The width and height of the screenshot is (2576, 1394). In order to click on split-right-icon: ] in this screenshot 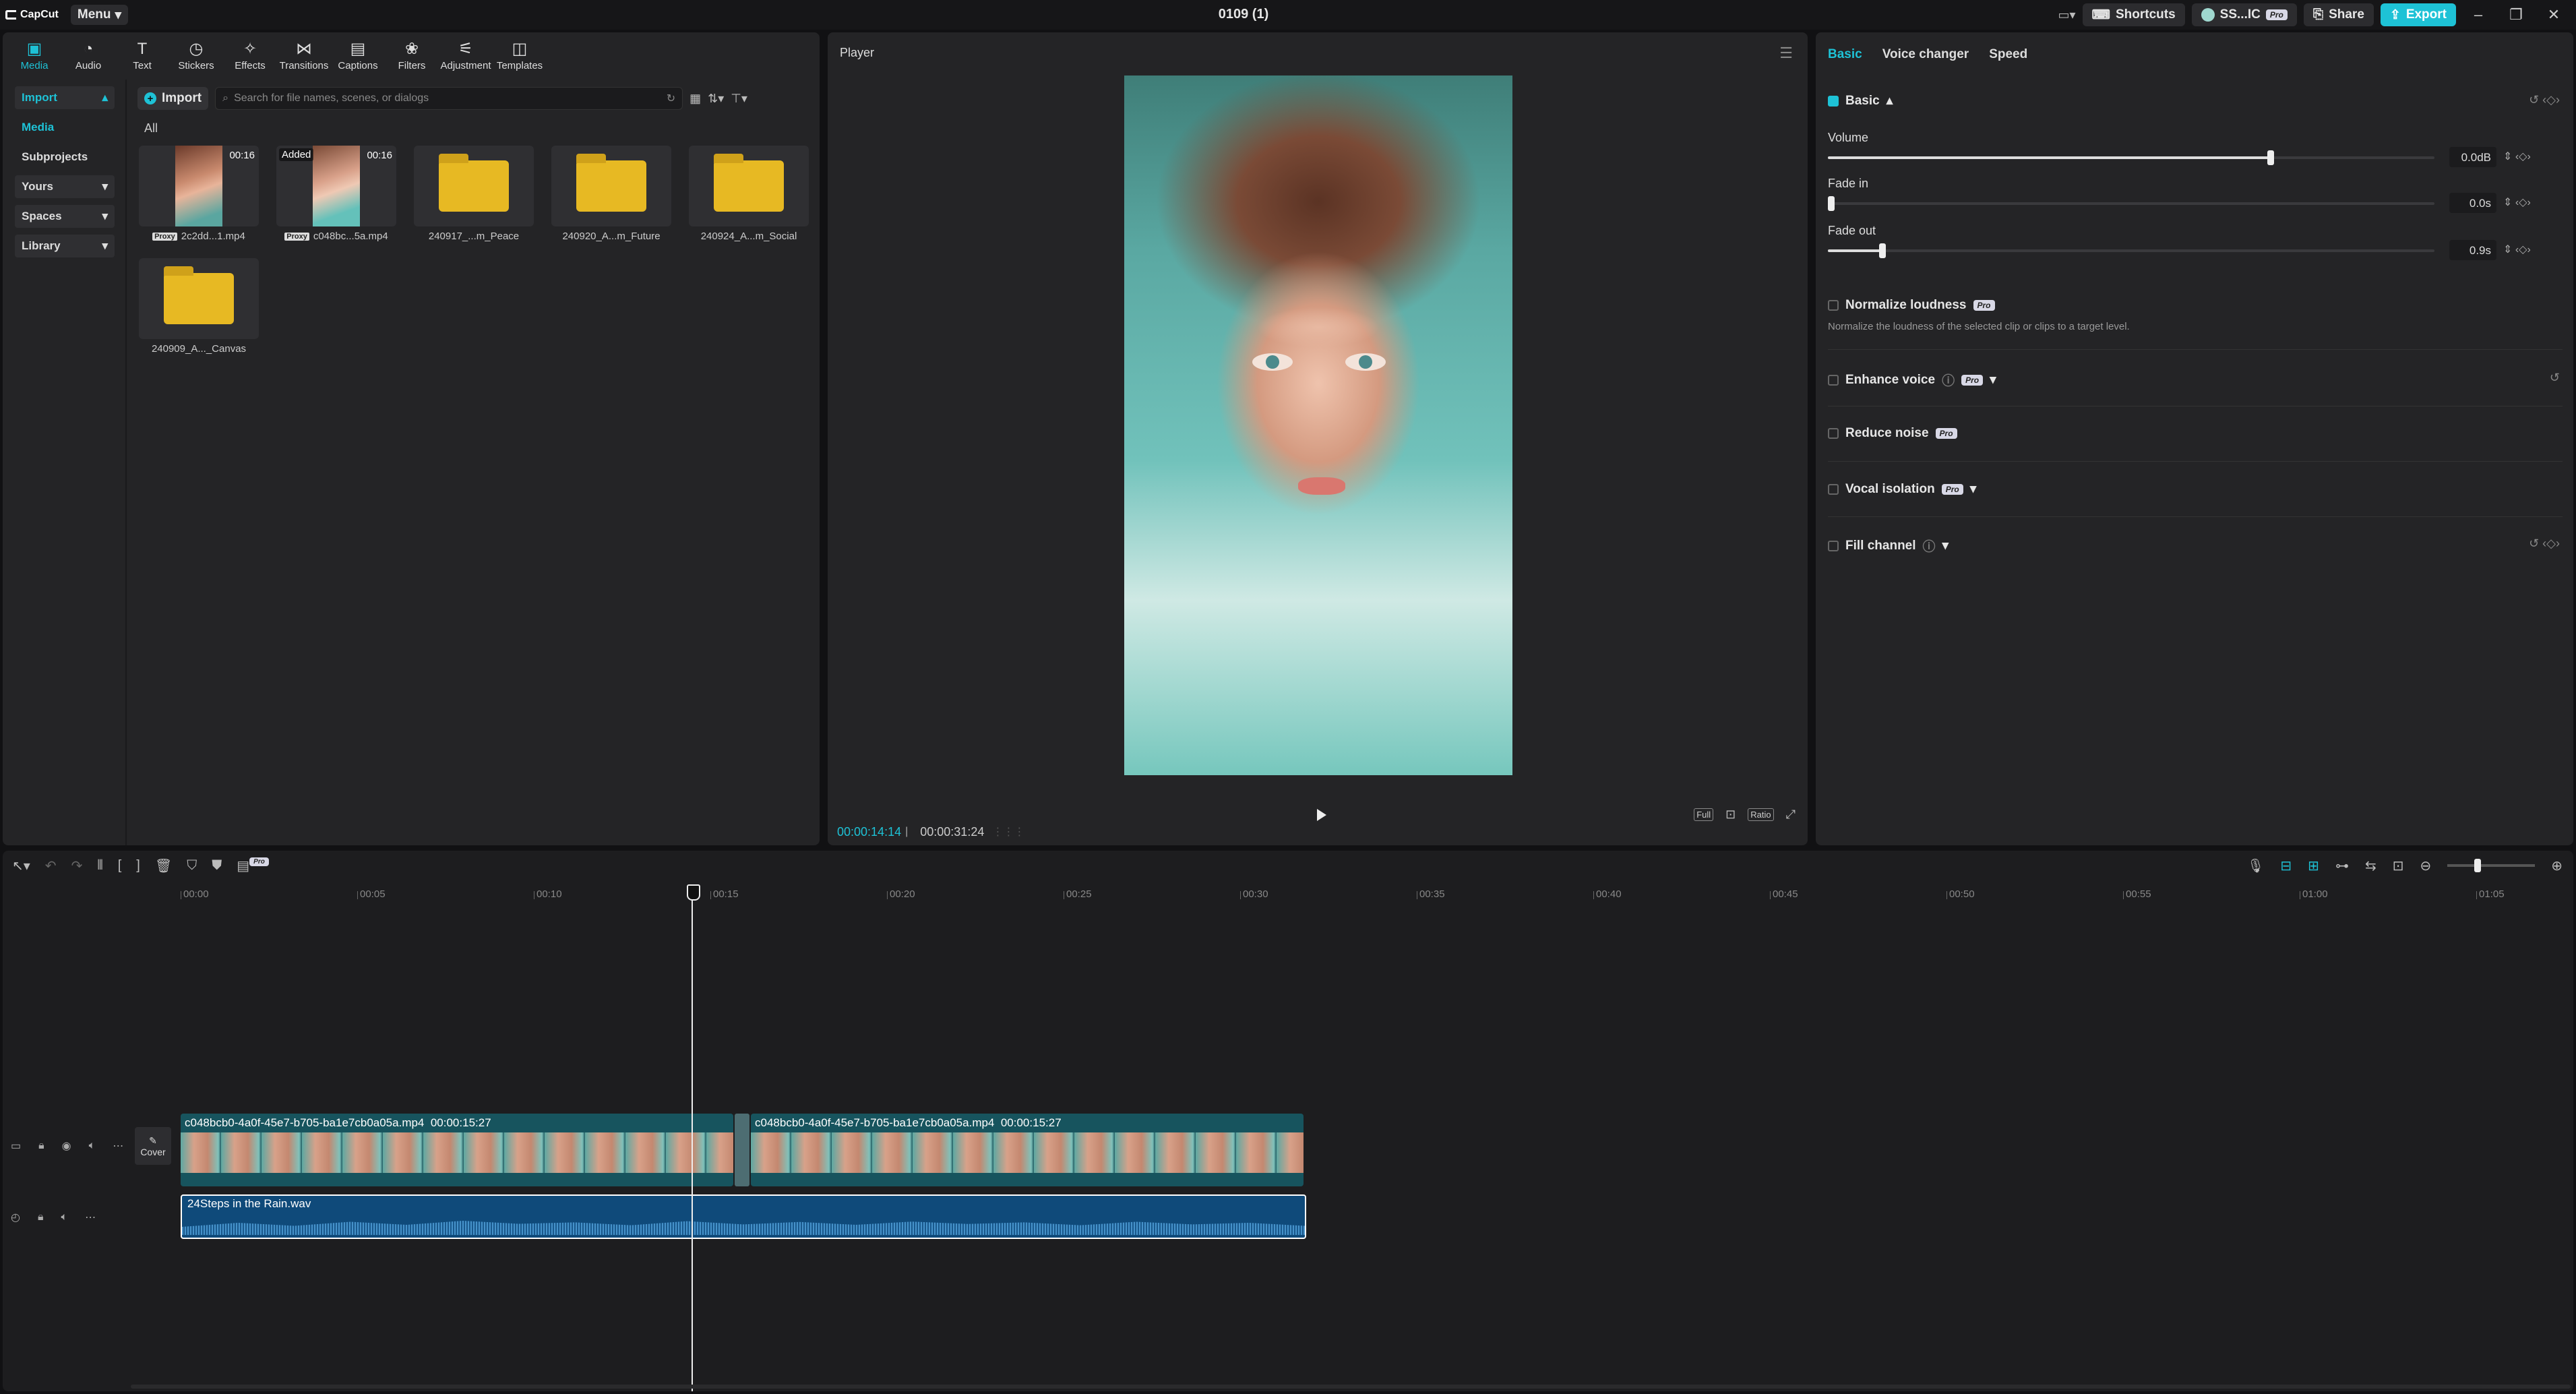, I will do `click(138, 866)`.